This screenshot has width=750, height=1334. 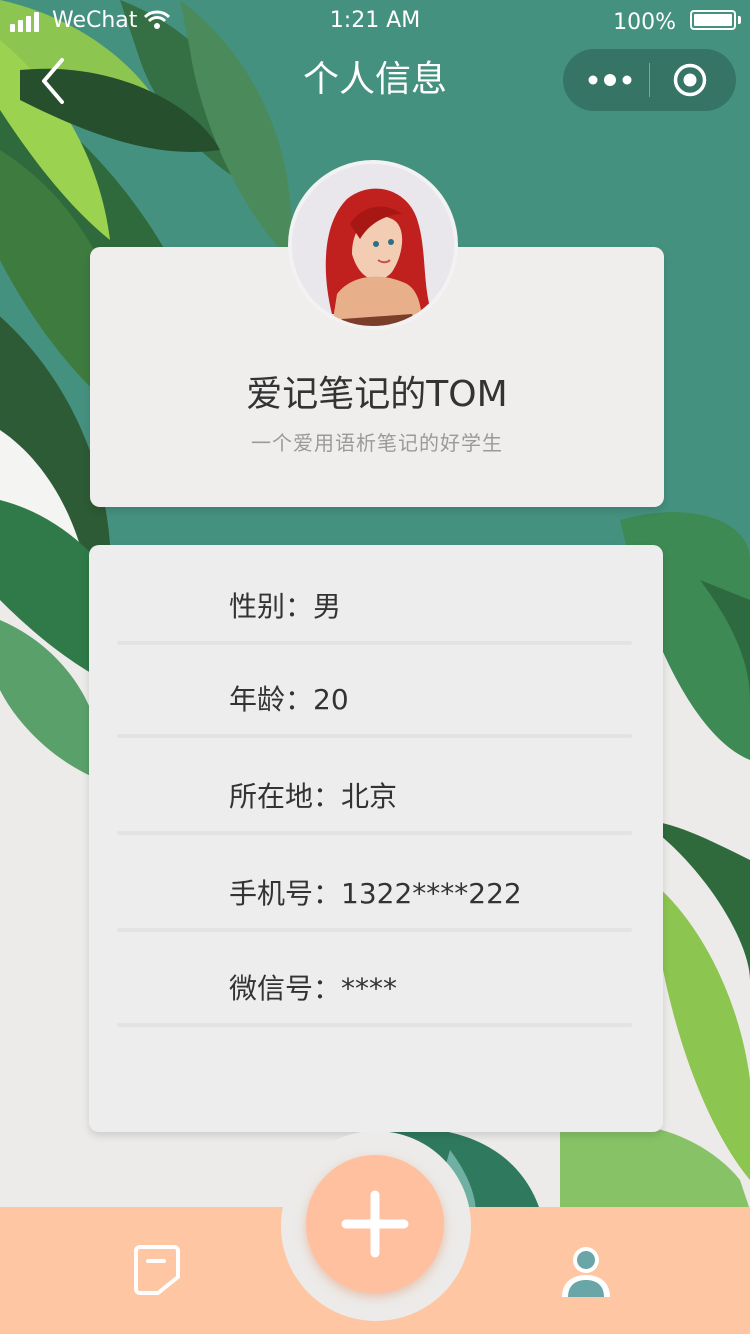 What do you see at coordinates (610, 80) in the screenshot?
I see `more-icon` at bounding box center [610, 80].